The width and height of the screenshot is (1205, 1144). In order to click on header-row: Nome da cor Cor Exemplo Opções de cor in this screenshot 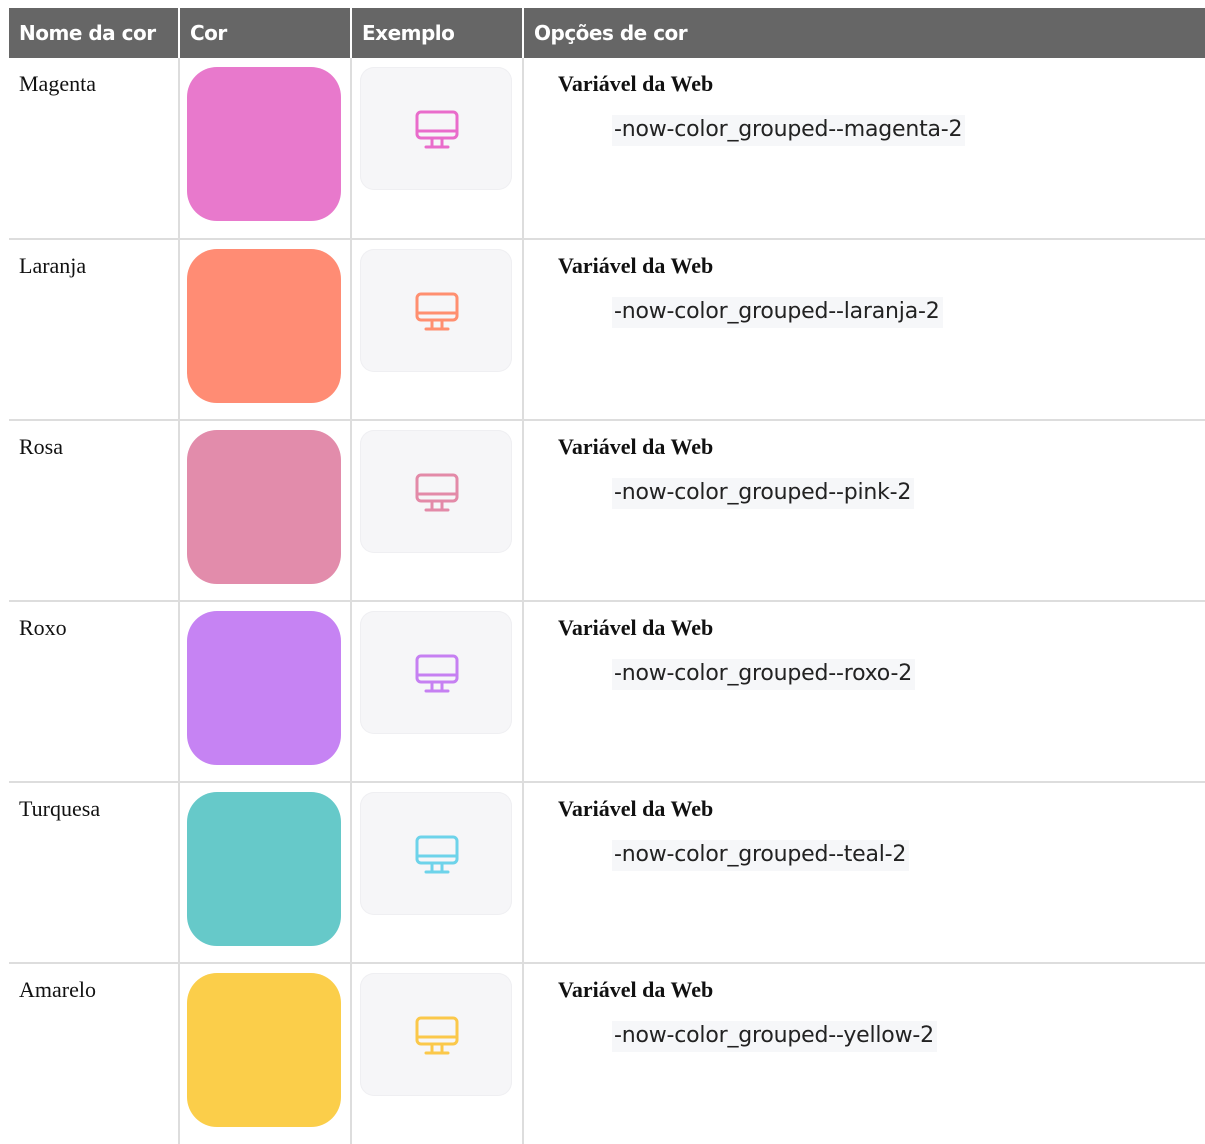, I will do `click(607, 33)`.